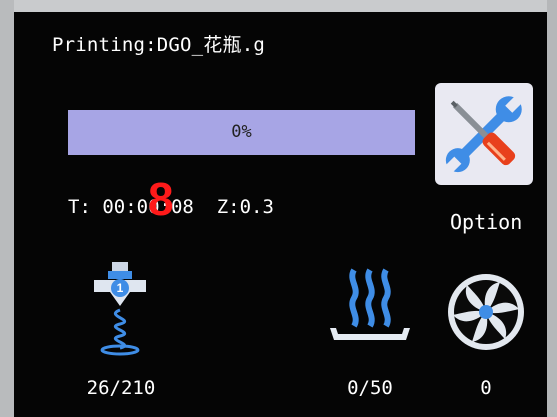 The image size is (557, 417). What do you see at coordinates (121, 388) in the screenshot?
I see `extruder-temp-value: 26/210` at bounding box center [121, 388].